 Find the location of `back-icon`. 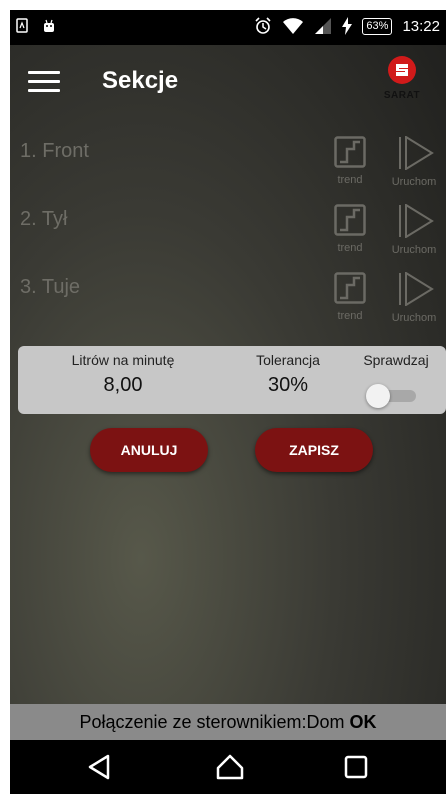

back-icon is located at coordinates (100, 767).